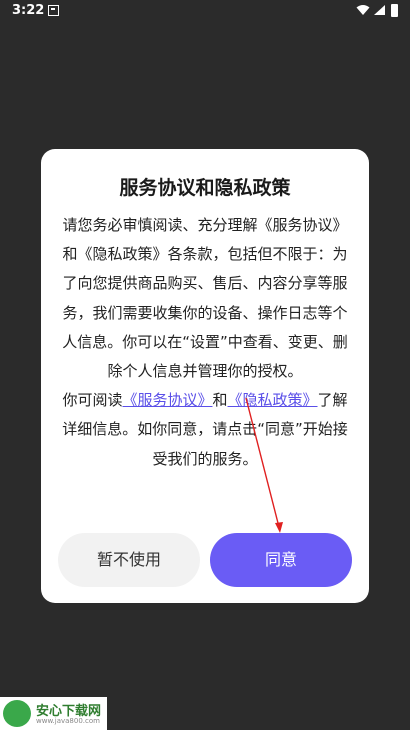 The height and width of the screenshot is (730, 410). I want to click on watermark: 安心下载网 www.java800.com, so click(53, 713).